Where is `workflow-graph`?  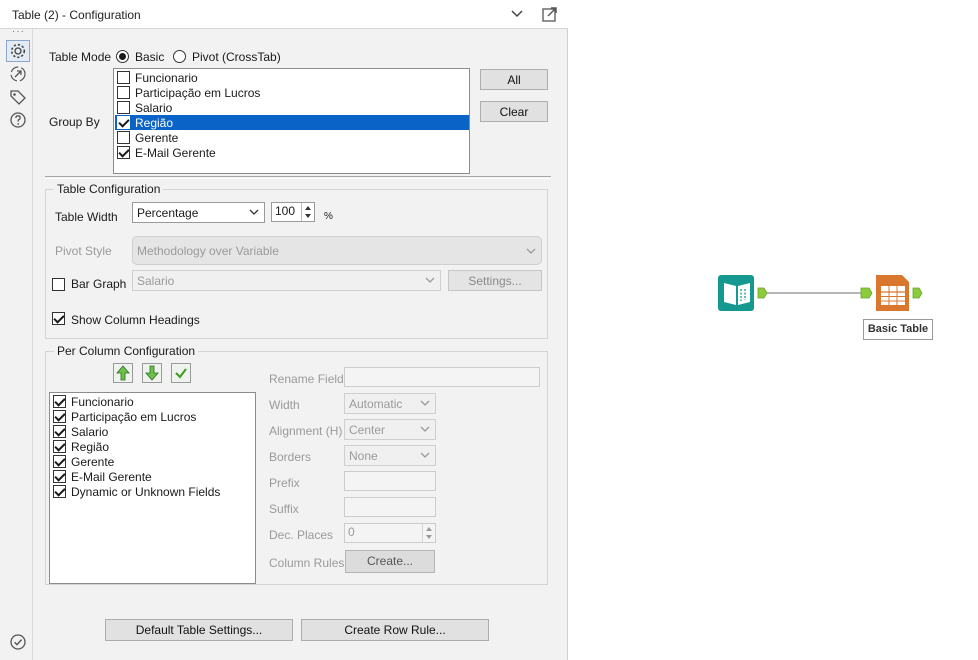 workflow-graph is located at coordinates (820, 293).